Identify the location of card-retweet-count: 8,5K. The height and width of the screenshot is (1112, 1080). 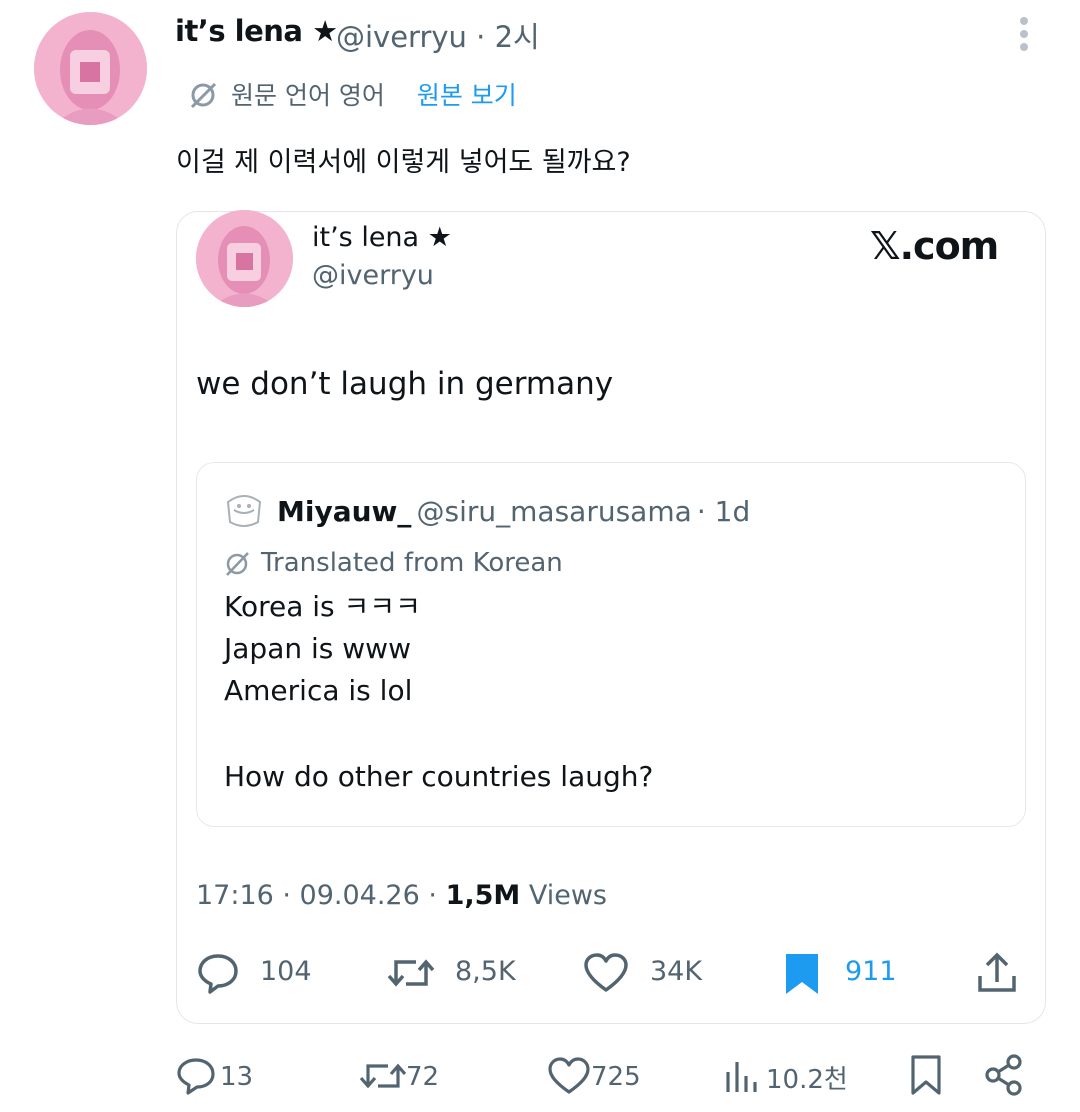
(485, 971).